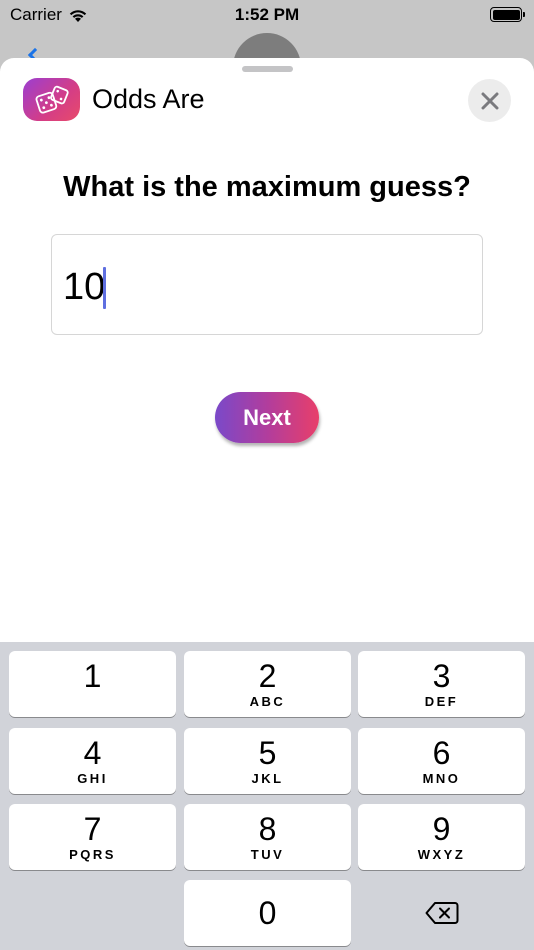 The width and height of the screenshot is (534, 950). What do you see at coordinates (92, 676) in the screenshot?
I see `key-digit: 1` at bounding box center [92, 676].